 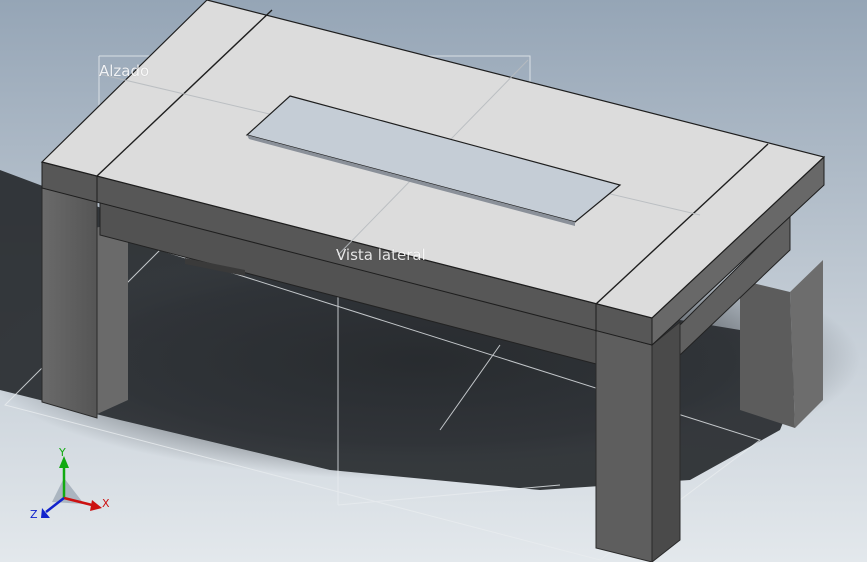 What do you see at coordinates (96, 505) in the screenshot?
I see `x-axis-arrow-icon` at bounding box center [96, 505].